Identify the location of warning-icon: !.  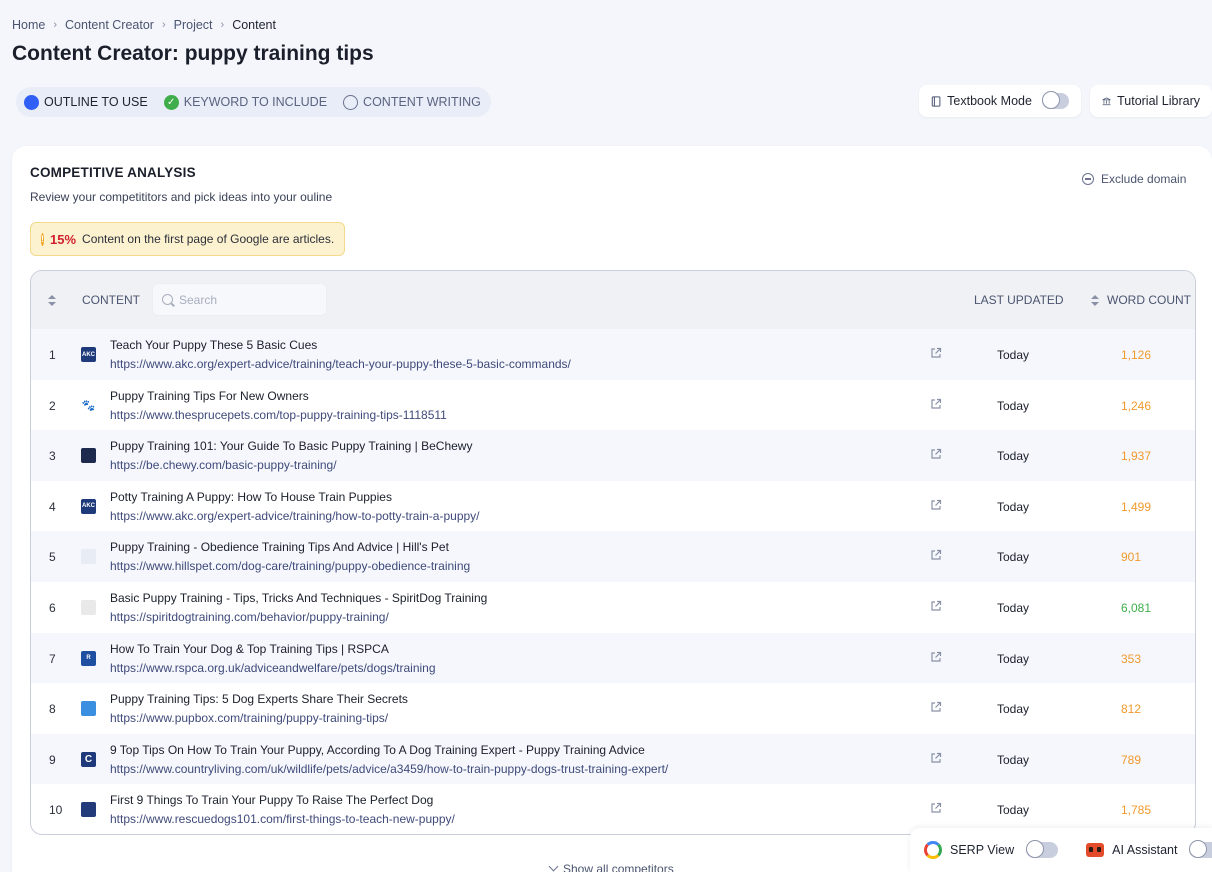
(42, 239).